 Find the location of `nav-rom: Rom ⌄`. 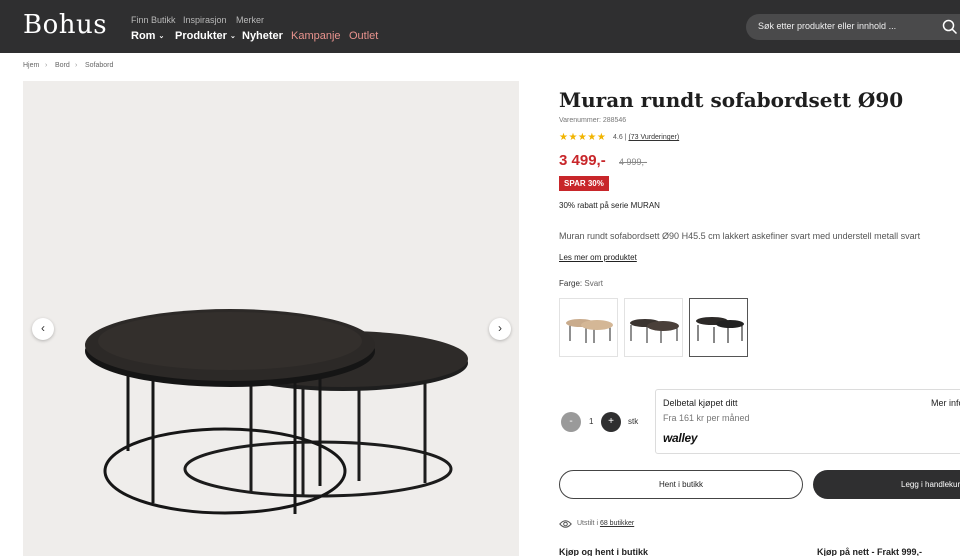

nav-rom: Rom ⌄ is located at coordinates (147, 36).